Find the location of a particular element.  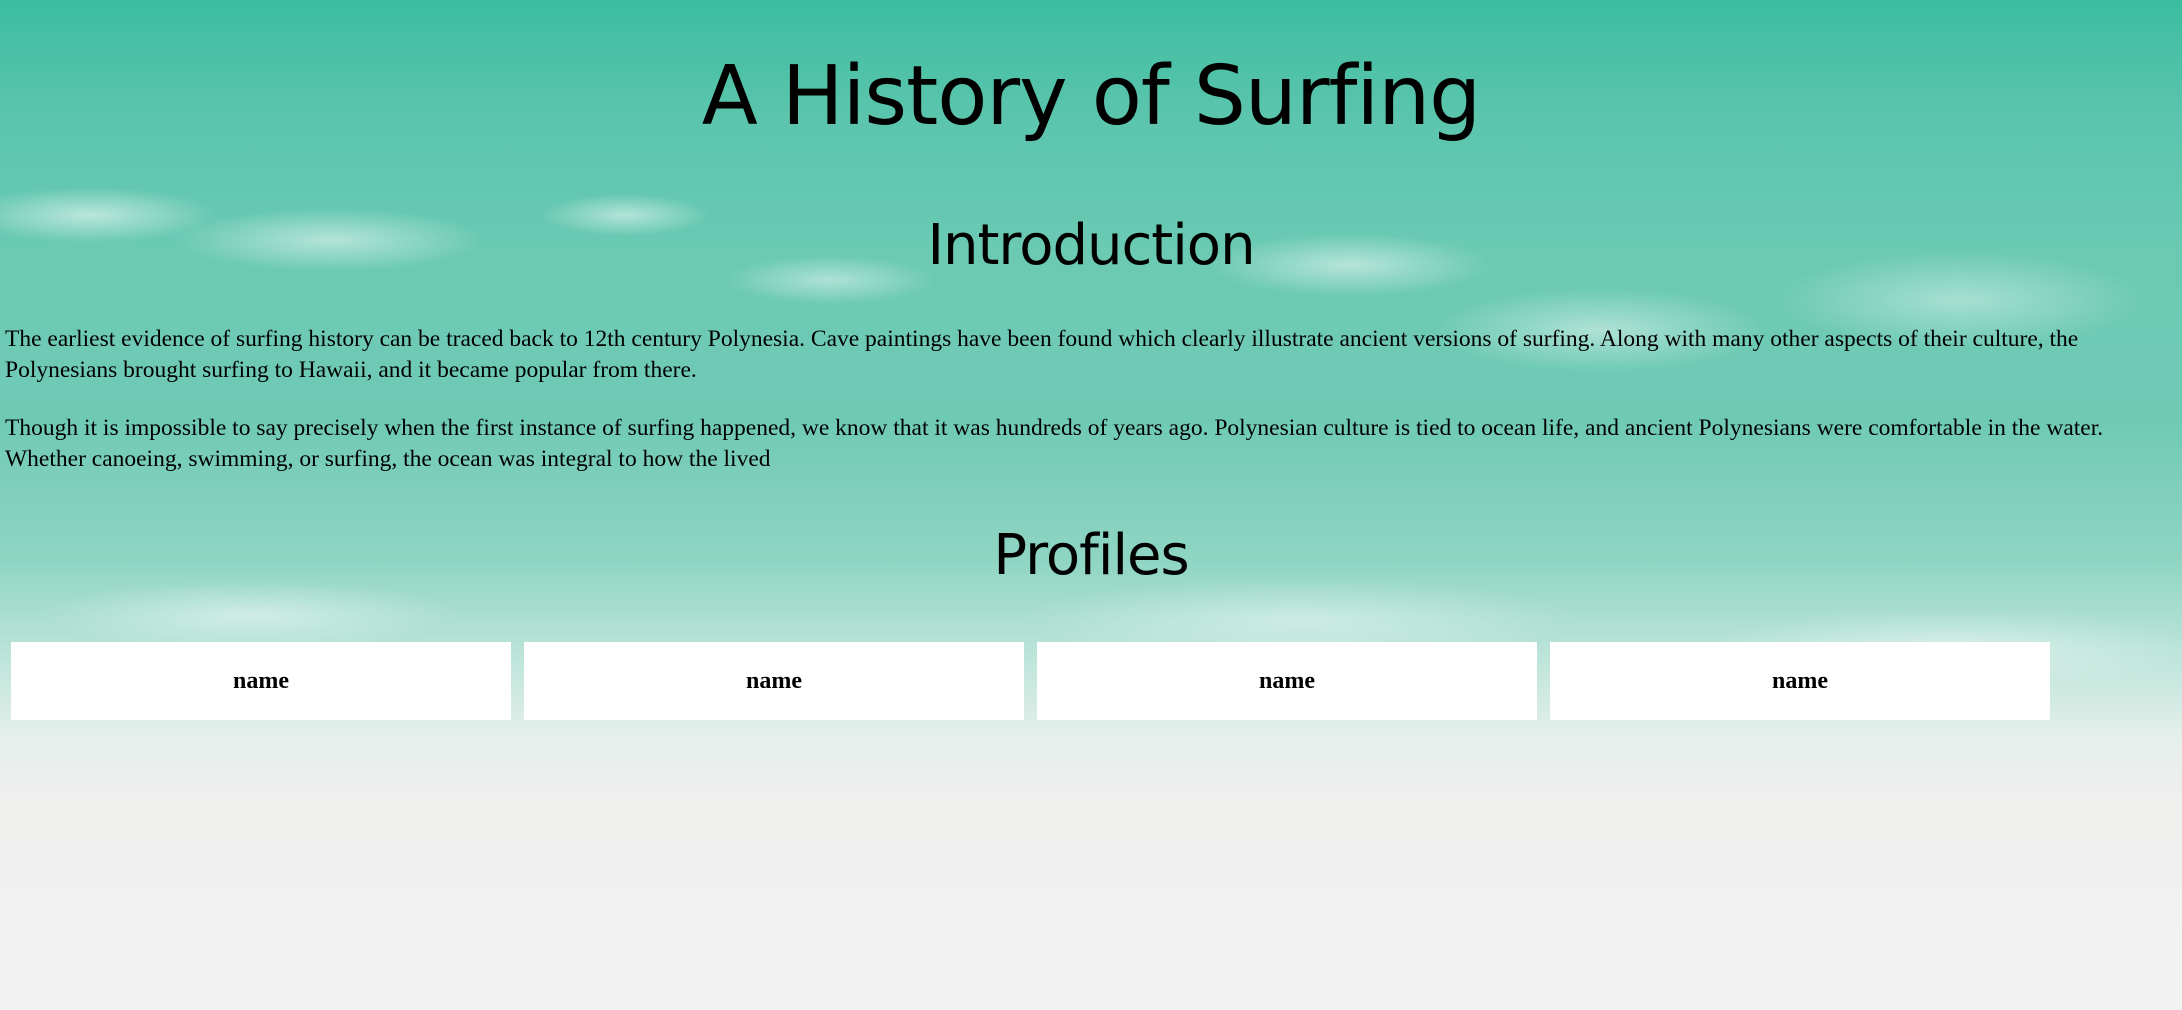

profile-card-4: name is located at coordinates (1800, 681).